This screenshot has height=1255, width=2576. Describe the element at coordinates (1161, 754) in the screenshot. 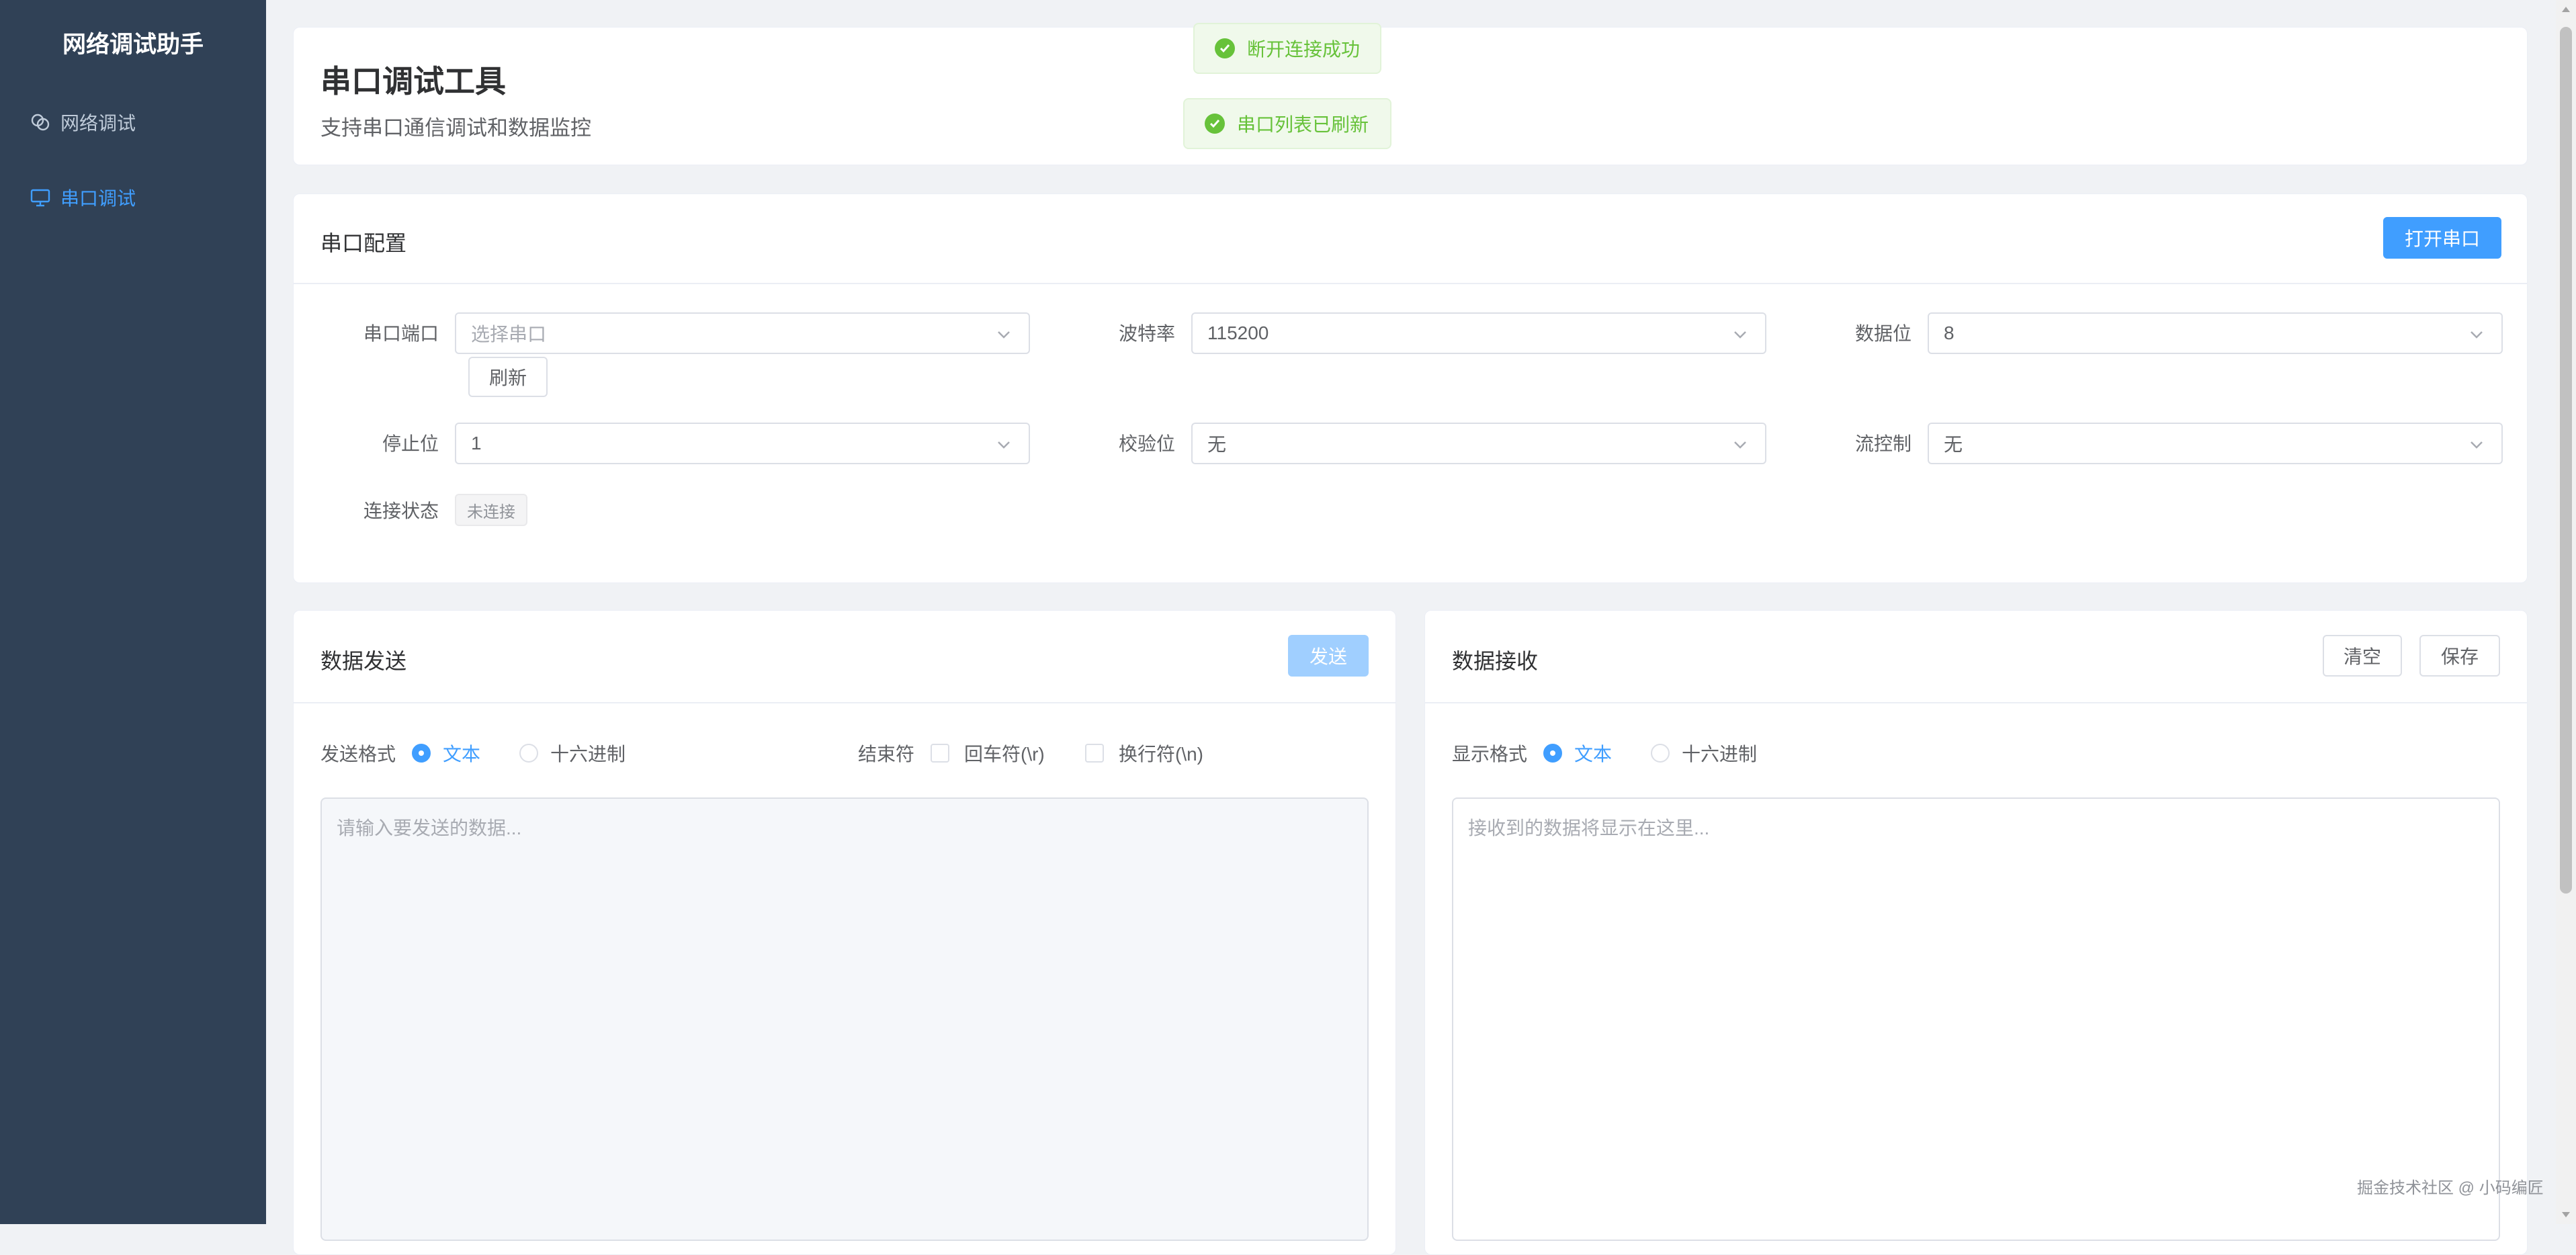

I see `checkbox-label: 换行符(\n)` at that location.